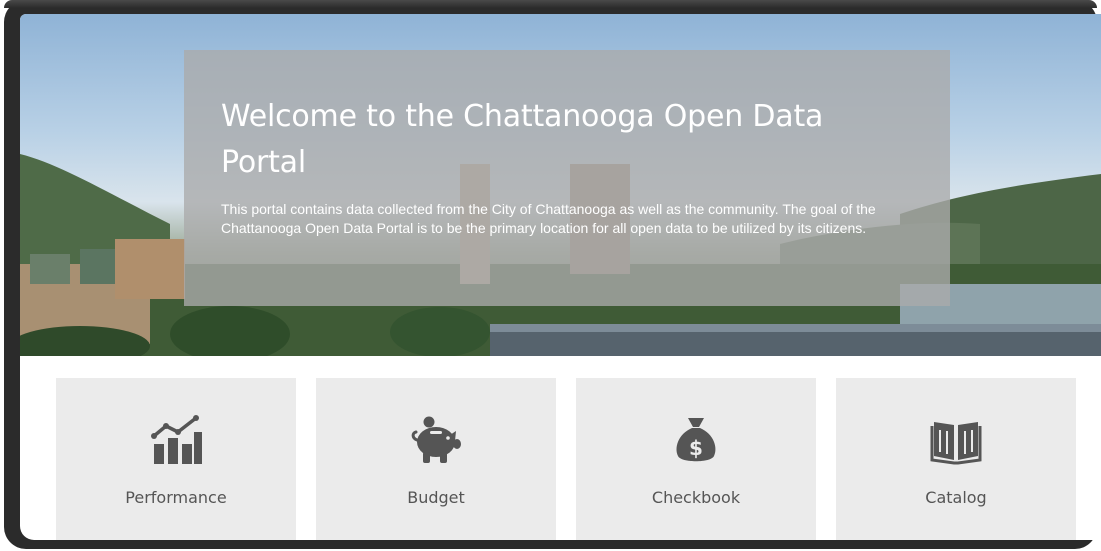 This screenshot has width=1101, height=551. I want to click on tile-performance: Performance, so click(176, 459).